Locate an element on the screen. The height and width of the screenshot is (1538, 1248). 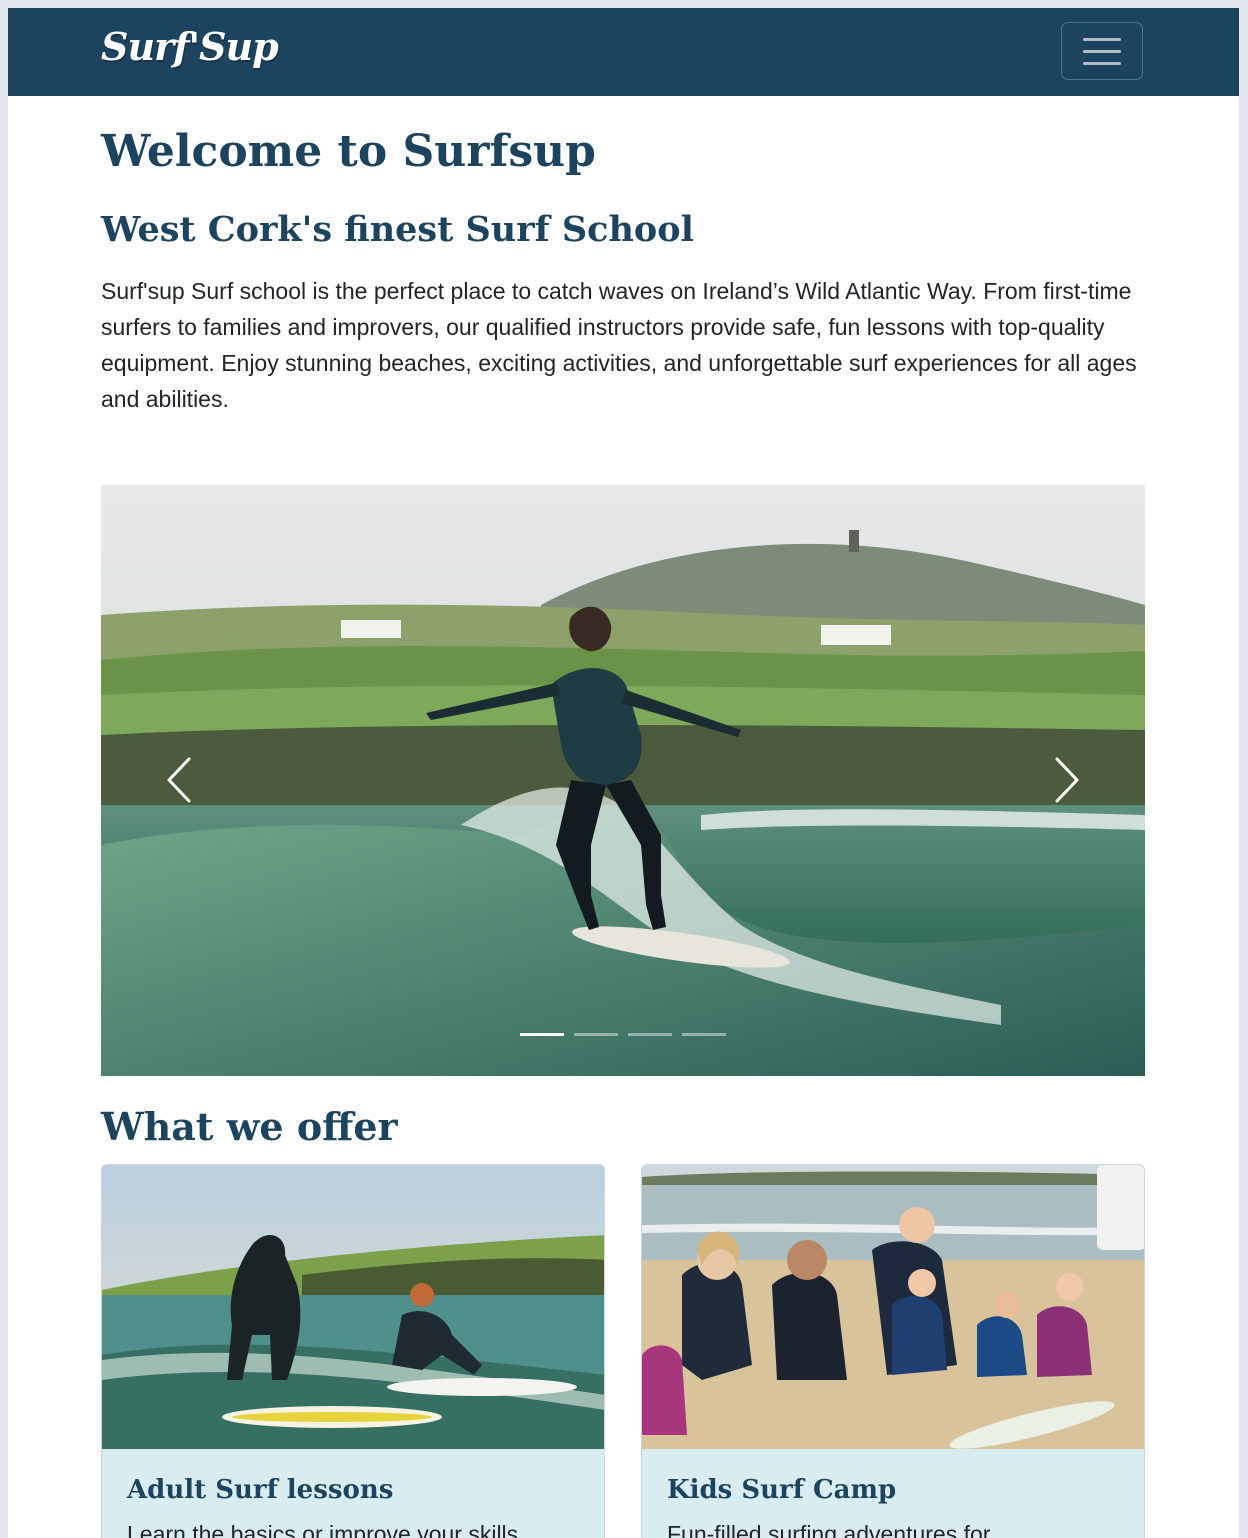
brand-logo: Surf'Sup is located at coordinates (190, 46).